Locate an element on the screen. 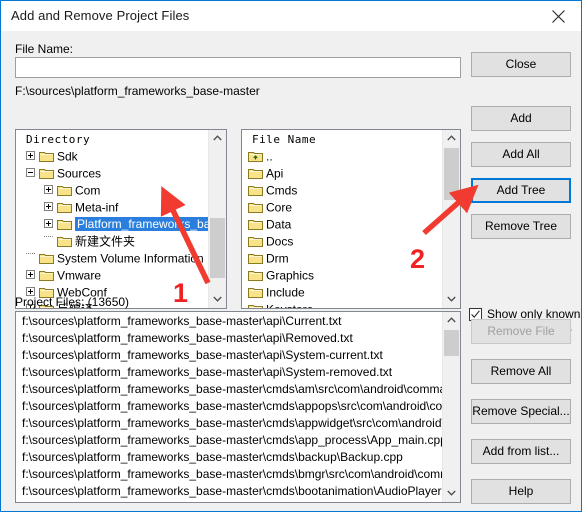 The image size is (582, 512). add-all-button: Add All is located at coordinates (521, 154).